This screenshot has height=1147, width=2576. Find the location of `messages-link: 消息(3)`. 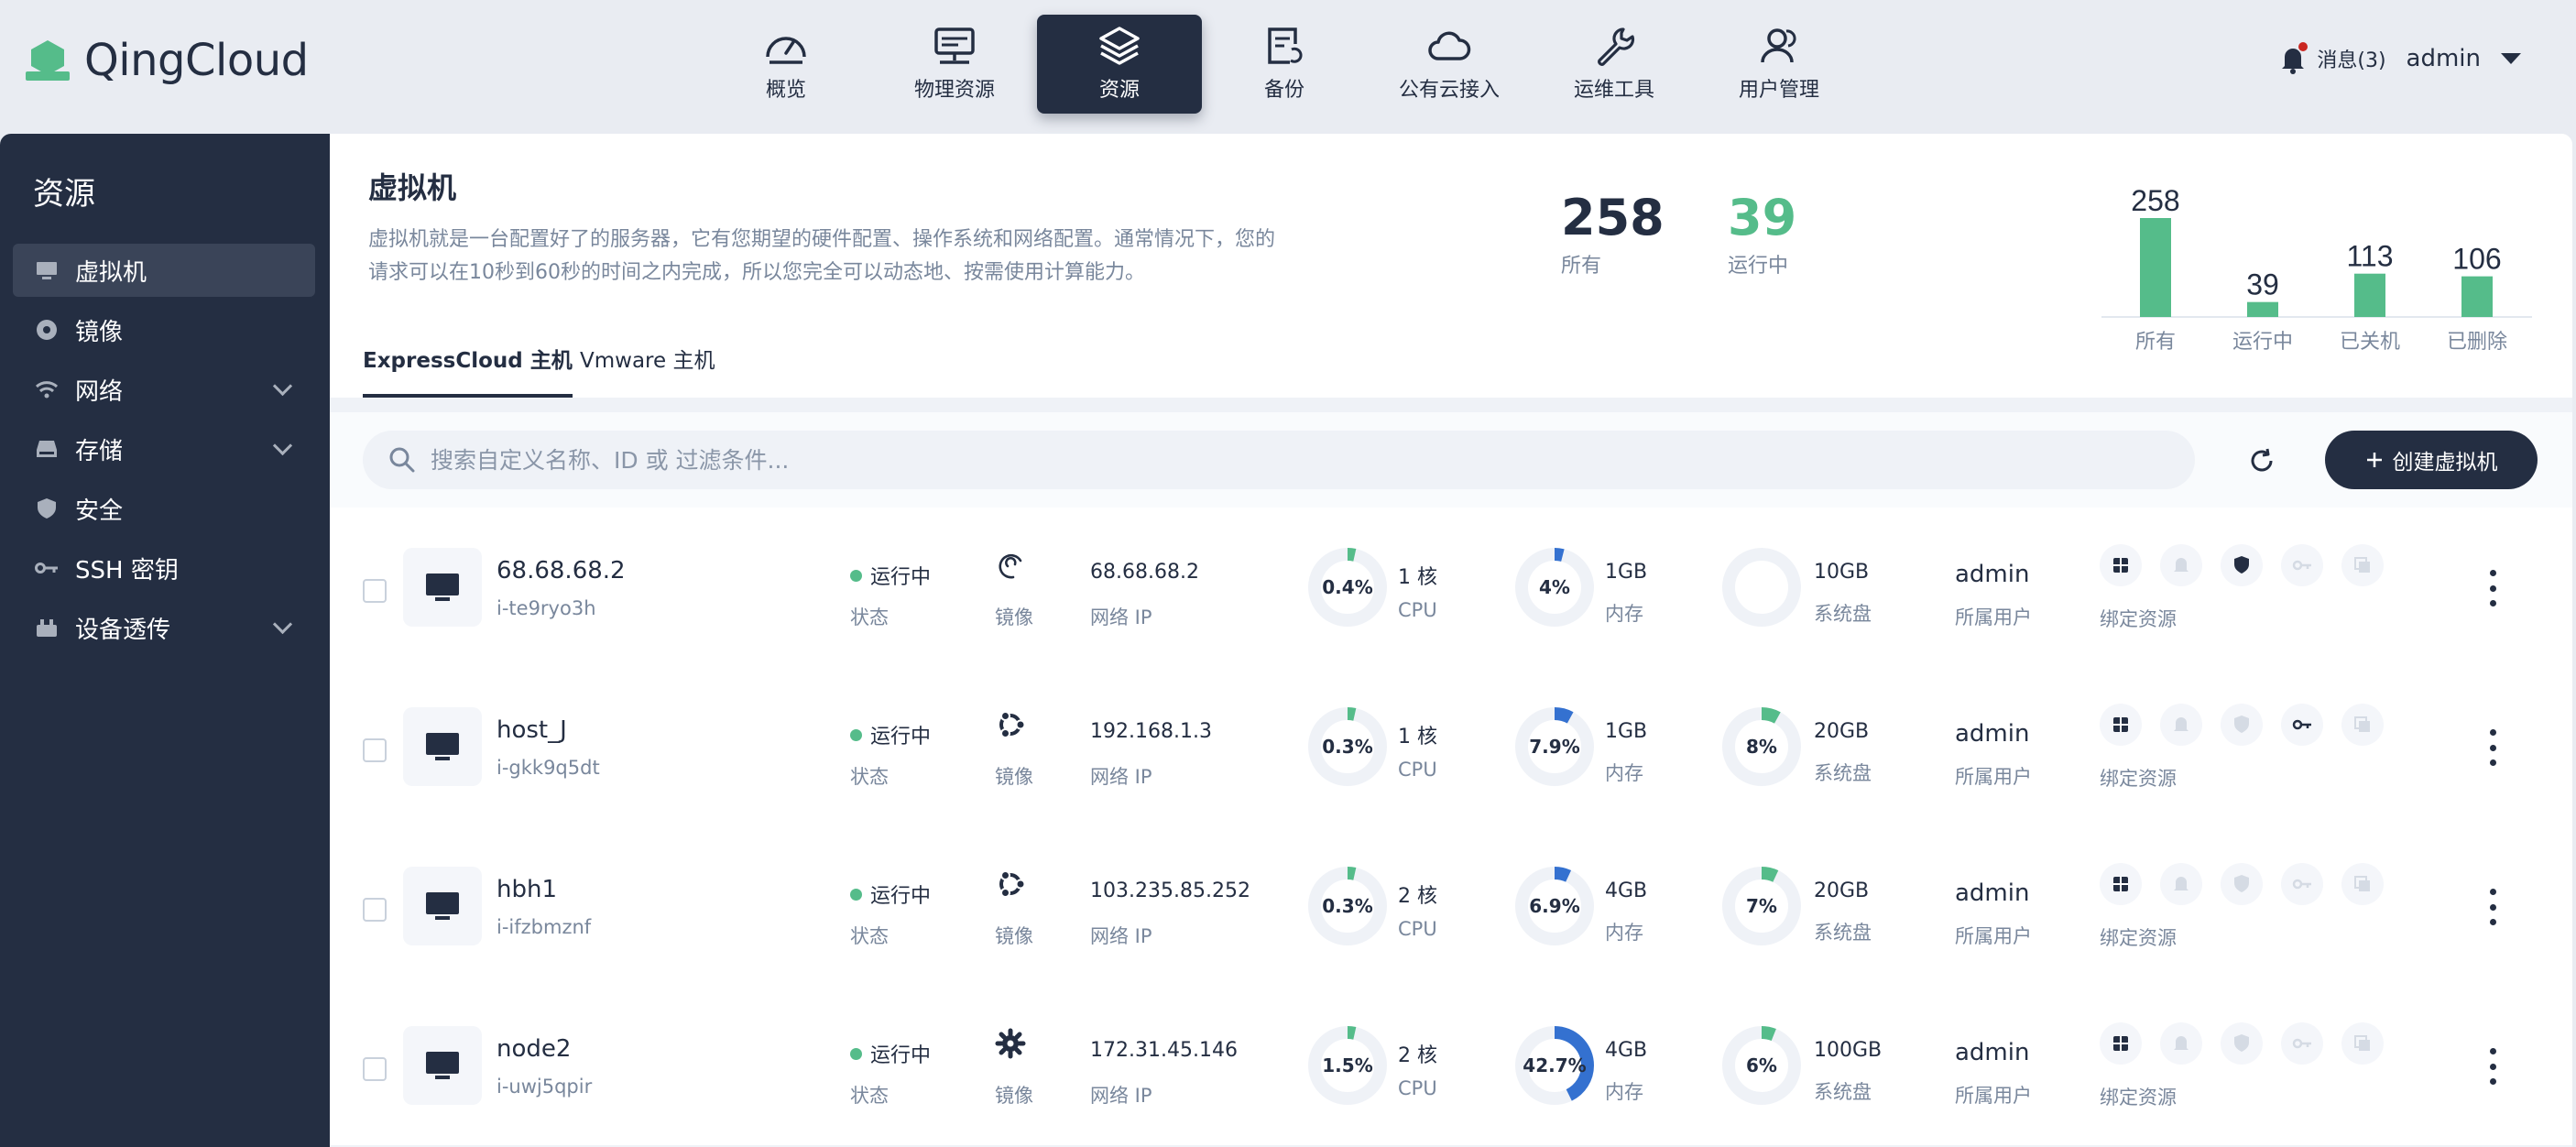

messages-link: 消息(3) is located at coordinates (2351, 59).